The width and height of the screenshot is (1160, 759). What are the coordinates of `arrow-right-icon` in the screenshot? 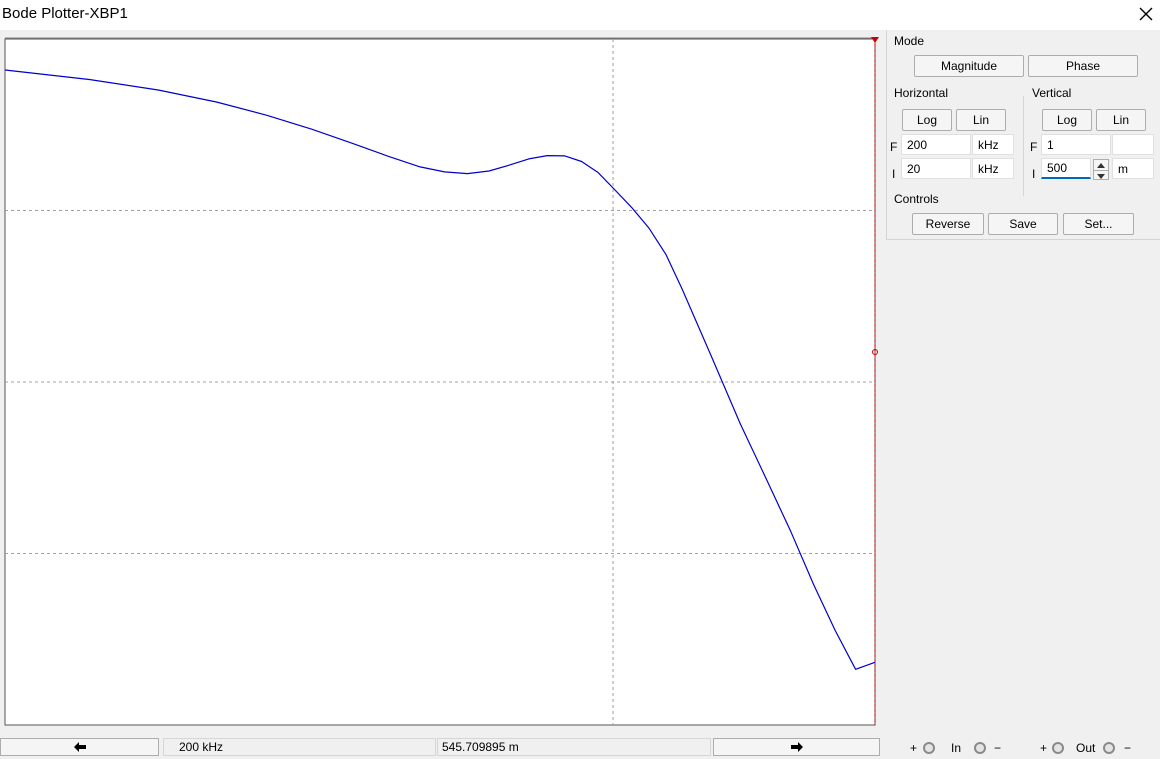 It's located at (796, 747).